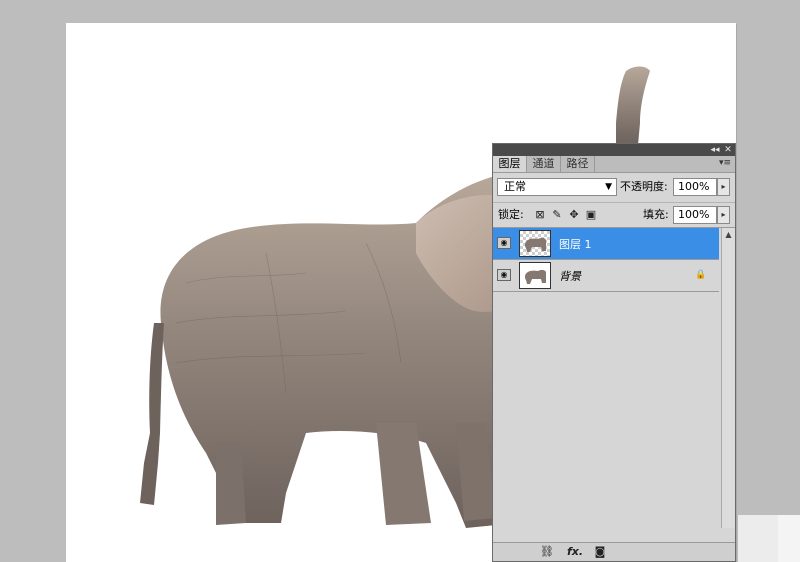 The height and width of the screenshot is (562, 800). I want to click on panel-tabs: 图层 通道 路径 ▾≡, so click(614, 164).